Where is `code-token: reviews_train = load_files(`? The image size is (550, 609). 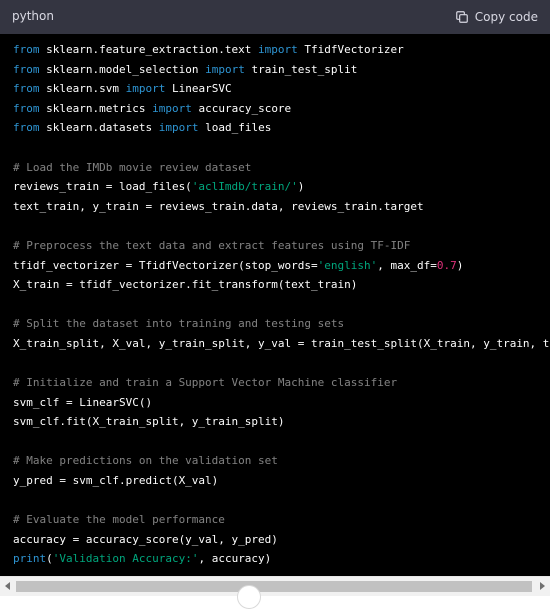
code-token: reviews_train = load_files( is located at coordinates (102, 187).